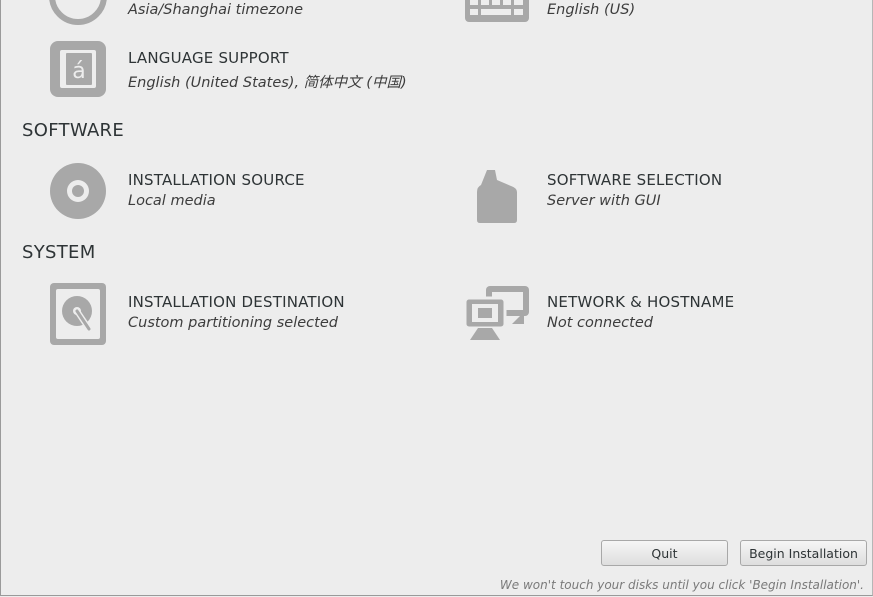  I want to click on keyboard-icon, so click(496, 14).